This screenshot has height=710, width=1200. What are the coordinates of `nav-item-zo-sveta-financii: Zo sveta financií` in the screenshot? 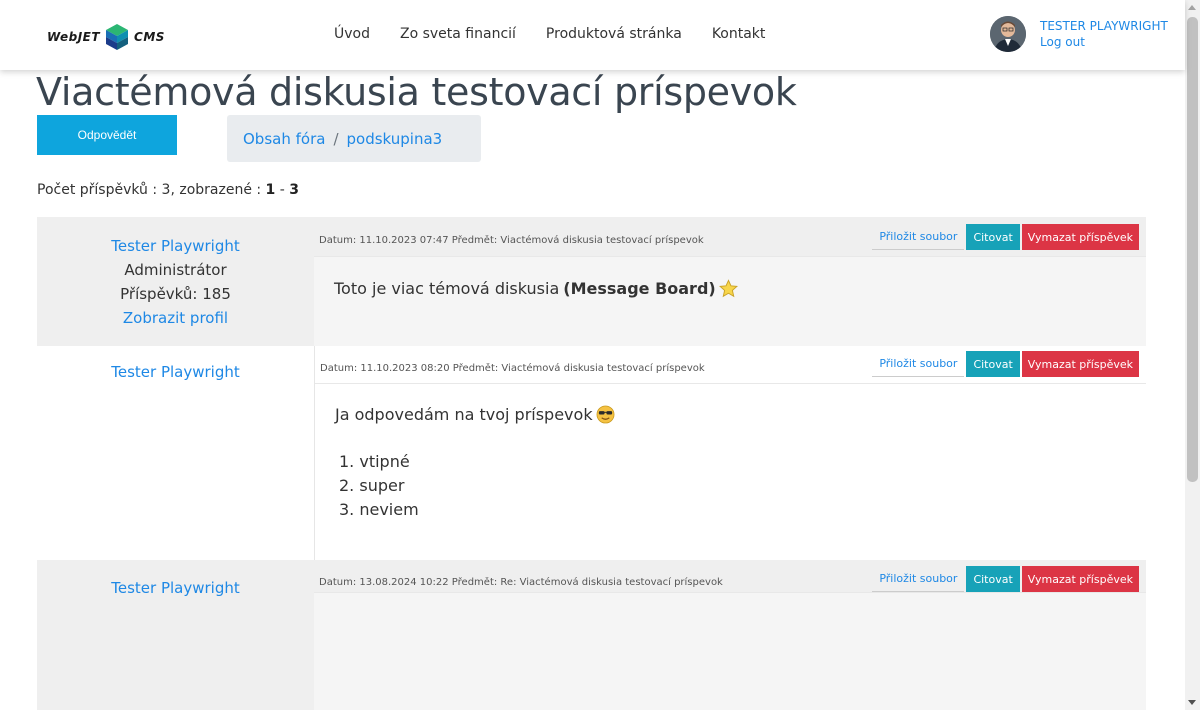 It's located at (458, 34).